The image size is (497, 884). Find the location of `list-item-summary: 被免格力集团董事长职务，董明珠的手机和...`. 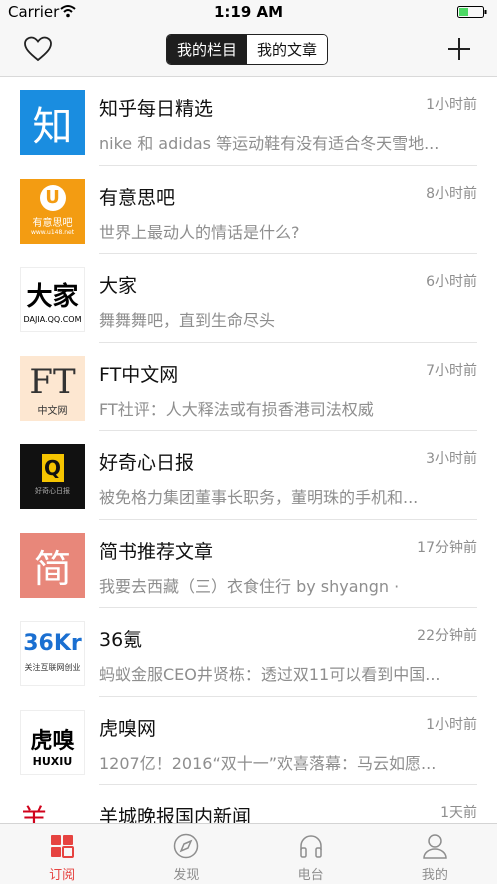

list-item-summary: 被免格力集团董事长职务，董明珠的手机和... is located at coordinates (259, 497).